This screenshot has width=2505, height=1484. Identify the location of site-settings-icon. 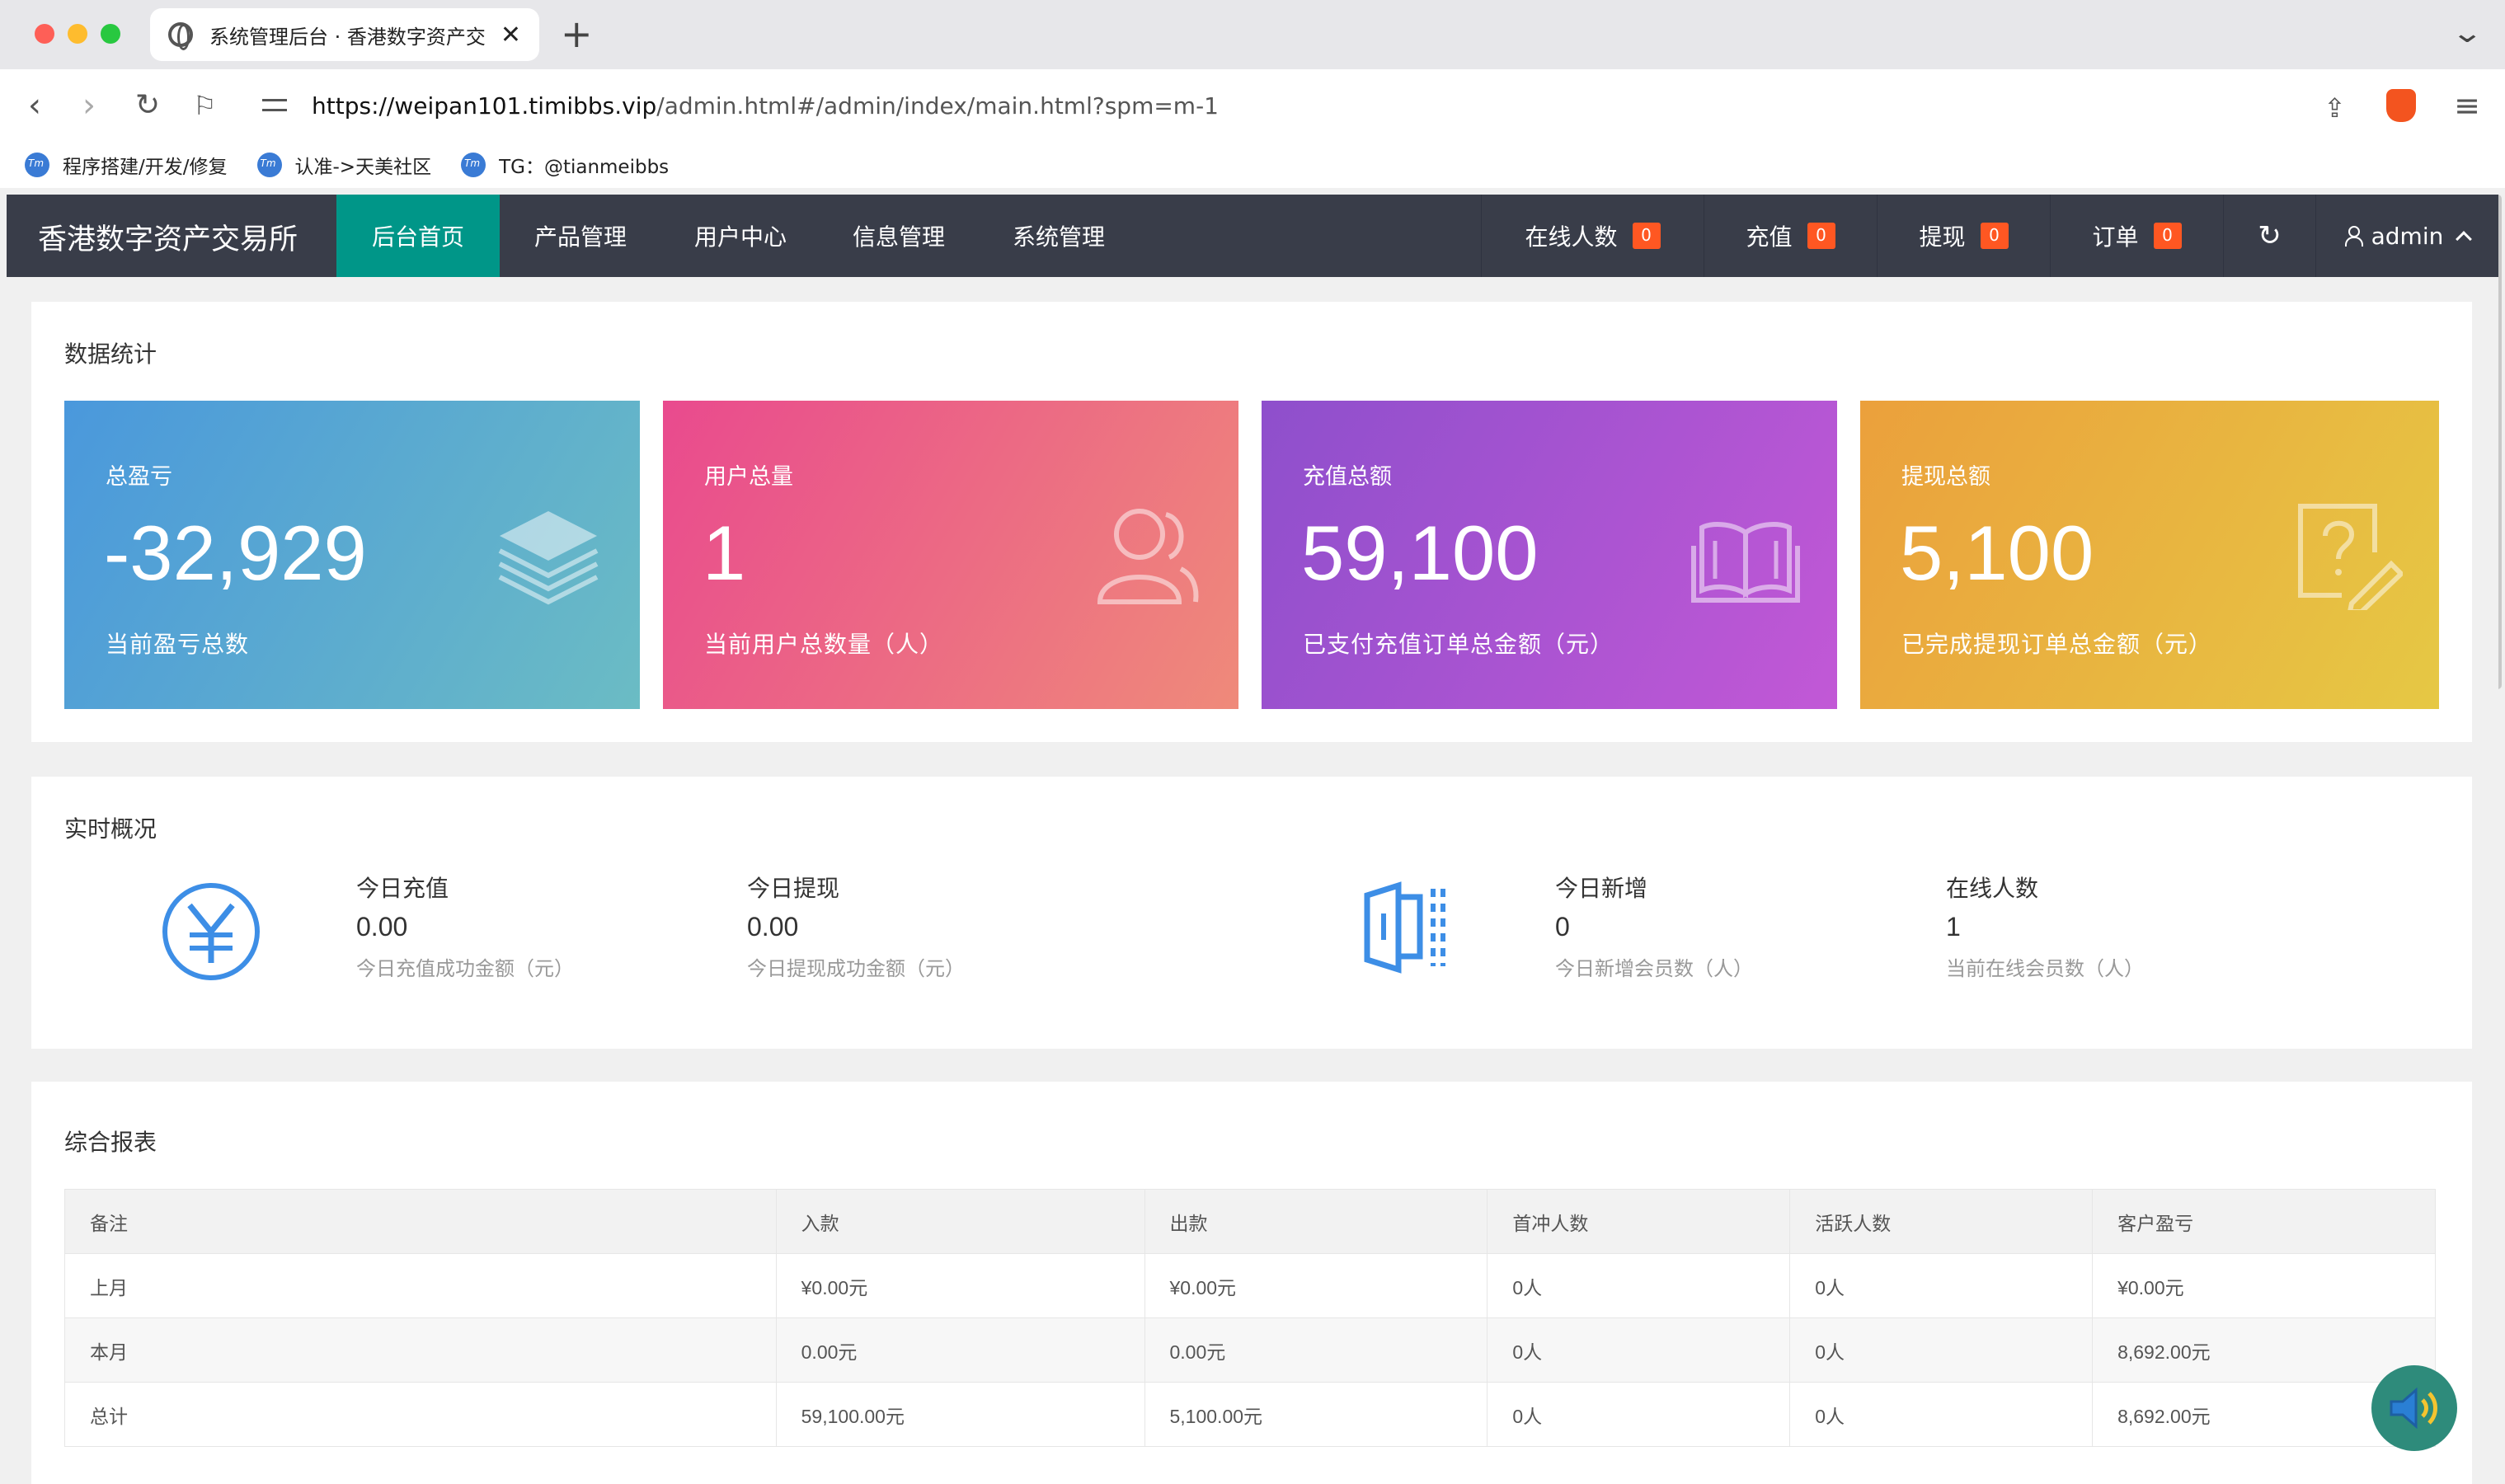
(275, 105).